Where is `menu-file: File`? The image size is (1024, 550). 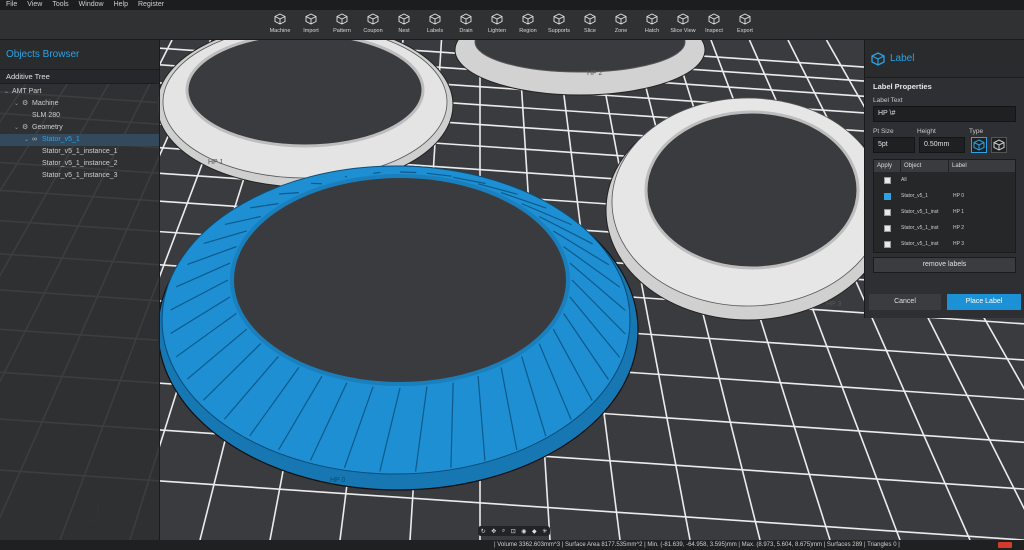 menu-file: File is located at coordinates (11, 5).